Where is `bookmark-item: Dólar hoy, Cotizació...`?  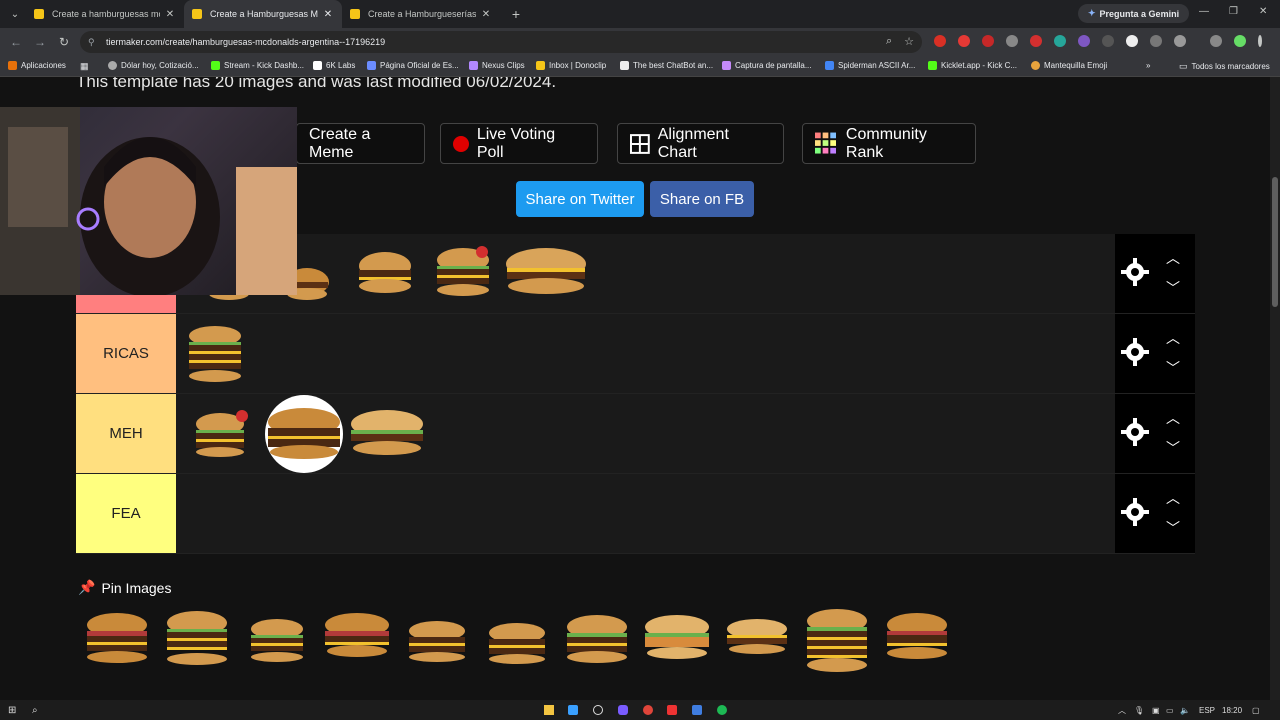
bookmark-item: Dólar hoy, Cotizació... is located at coordinates (153, 65).